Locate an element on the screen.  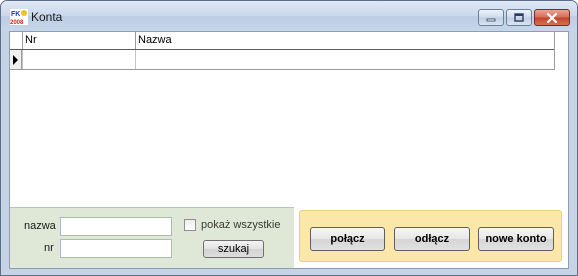
grid-header: Nr Nazwa is located at coordinates (282, 41).